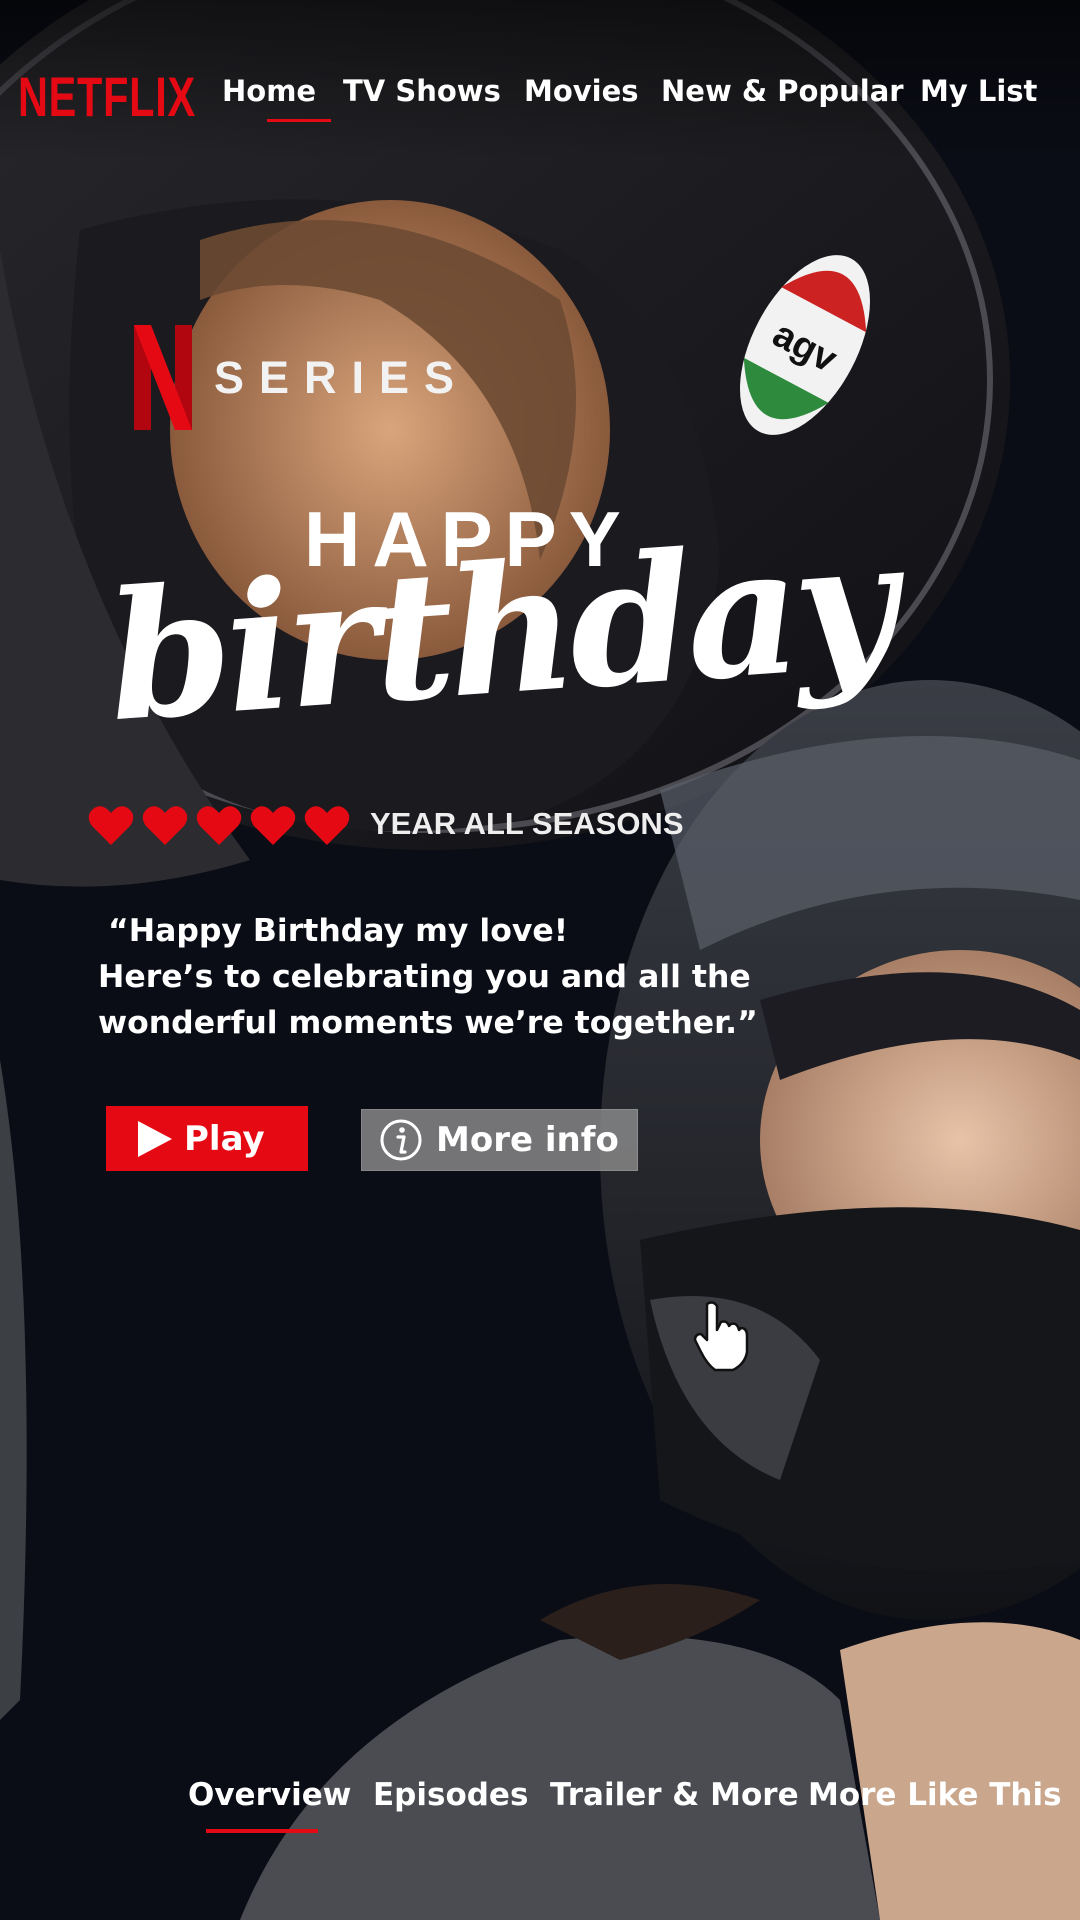 Image resolution: width=1080 pixels, height=1920 pixels. Describe the element at coordinates (269, 91) in the screenshot. I see `nav-item-home: Home` at that location.